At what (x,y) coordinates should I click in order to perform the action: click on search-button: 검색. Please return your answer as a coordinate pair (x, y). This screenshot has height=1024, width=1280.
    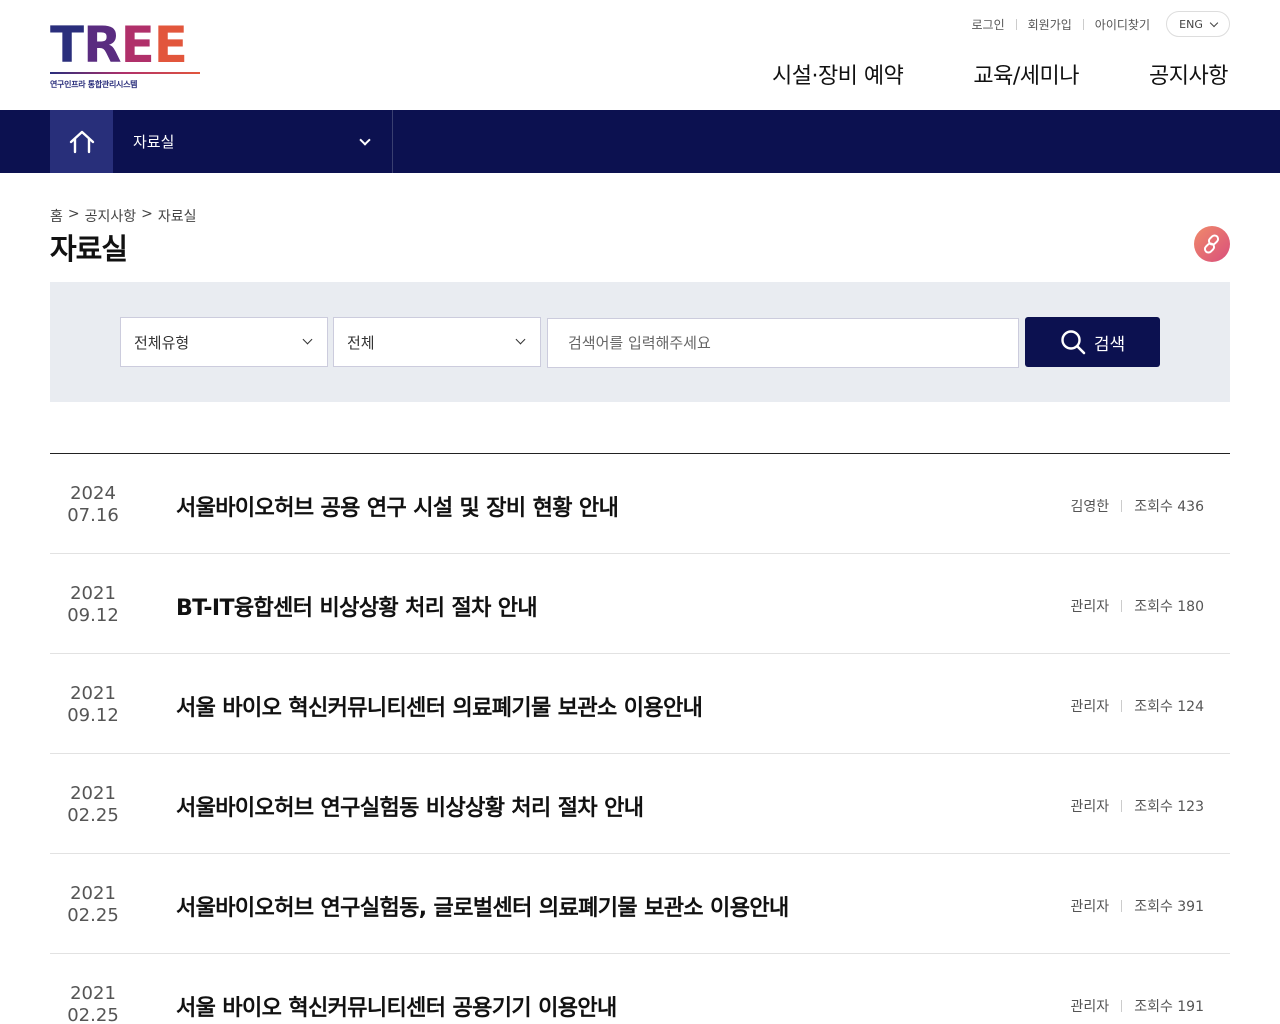
    Looking at the image, I should click on (1092, 342).